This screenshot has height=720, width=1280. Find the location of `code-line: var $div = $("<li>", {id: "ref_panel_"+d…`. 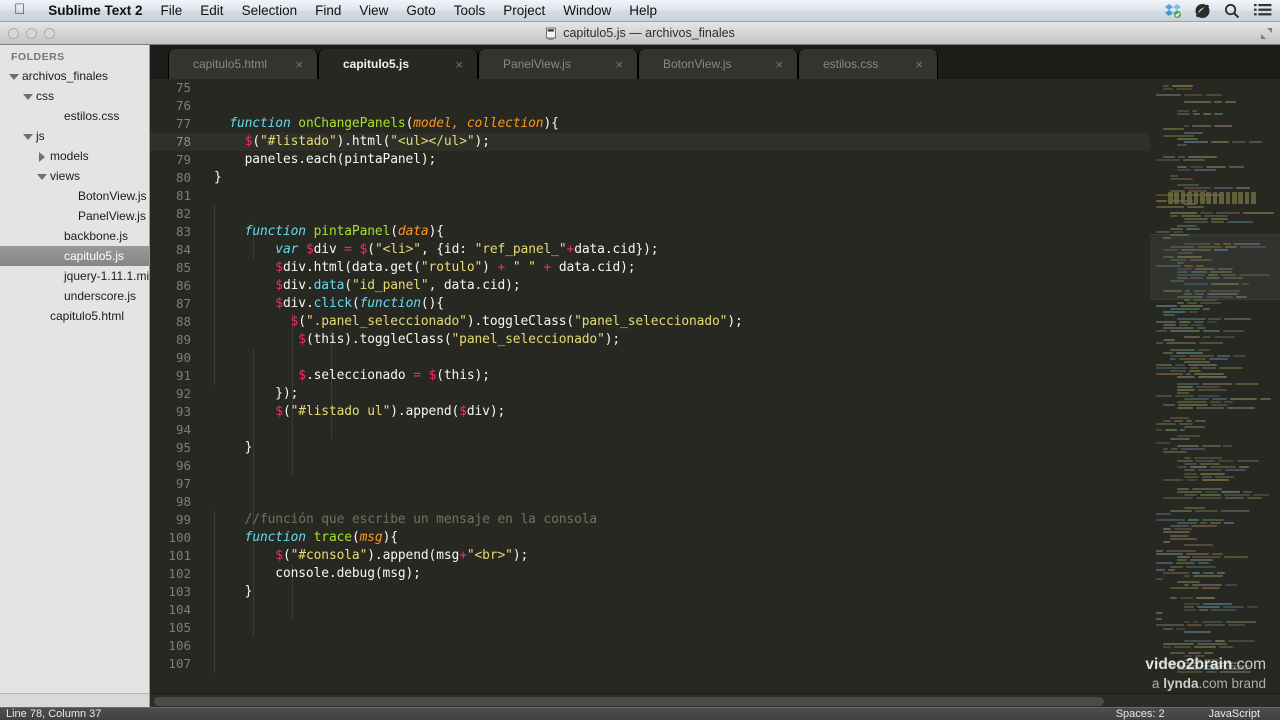

code-line: var $div = $("<li>", {id: "ref_panel_"+d… is located at coordinates (675, 250).